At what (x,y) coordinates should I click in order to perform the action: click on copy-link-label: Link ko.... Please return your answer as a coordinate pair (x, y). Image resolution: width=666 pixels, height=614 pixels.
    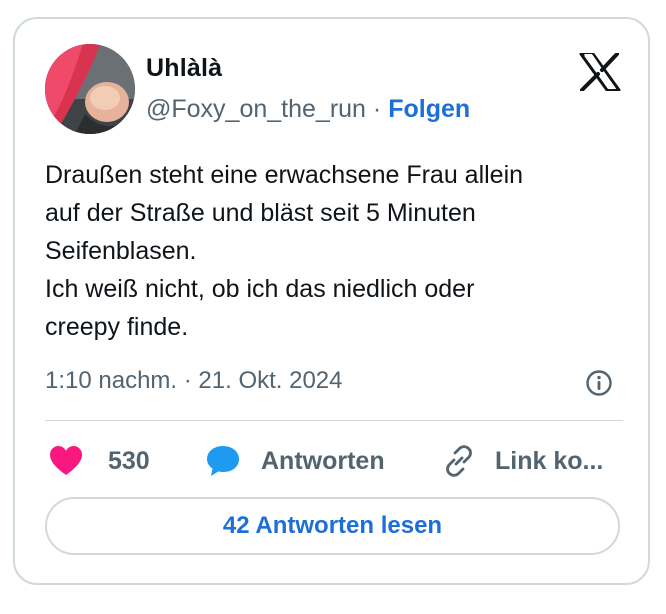
    Looking at the image, I should click on (549, 460).